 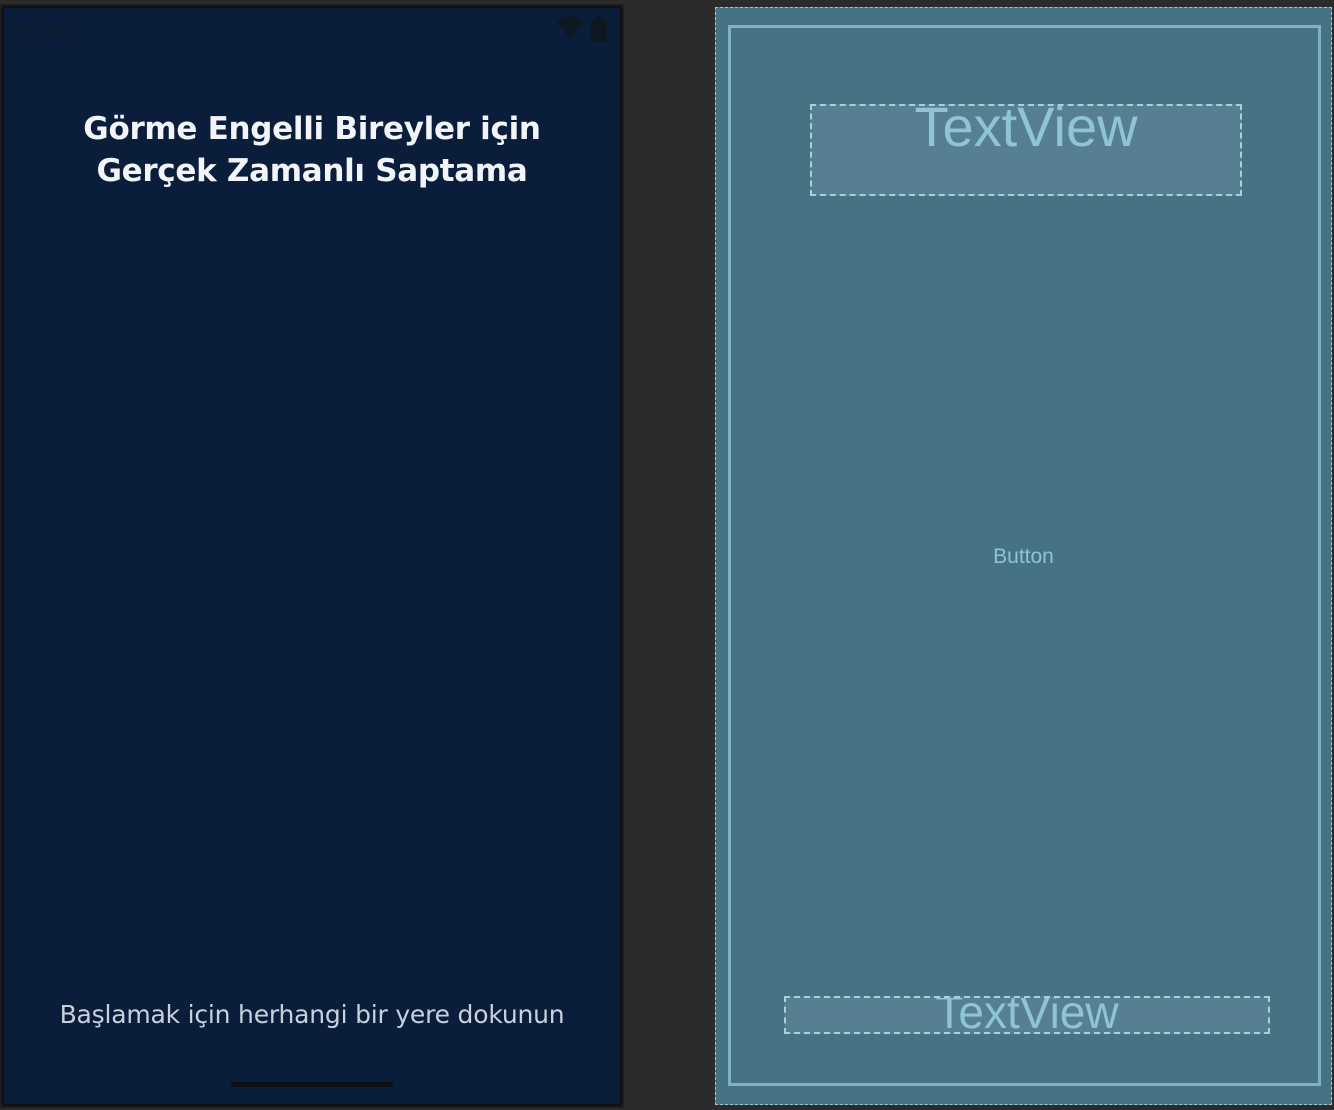 I want to click on blueprint-hint-label: TextView, so click(x=1027, y=1015).